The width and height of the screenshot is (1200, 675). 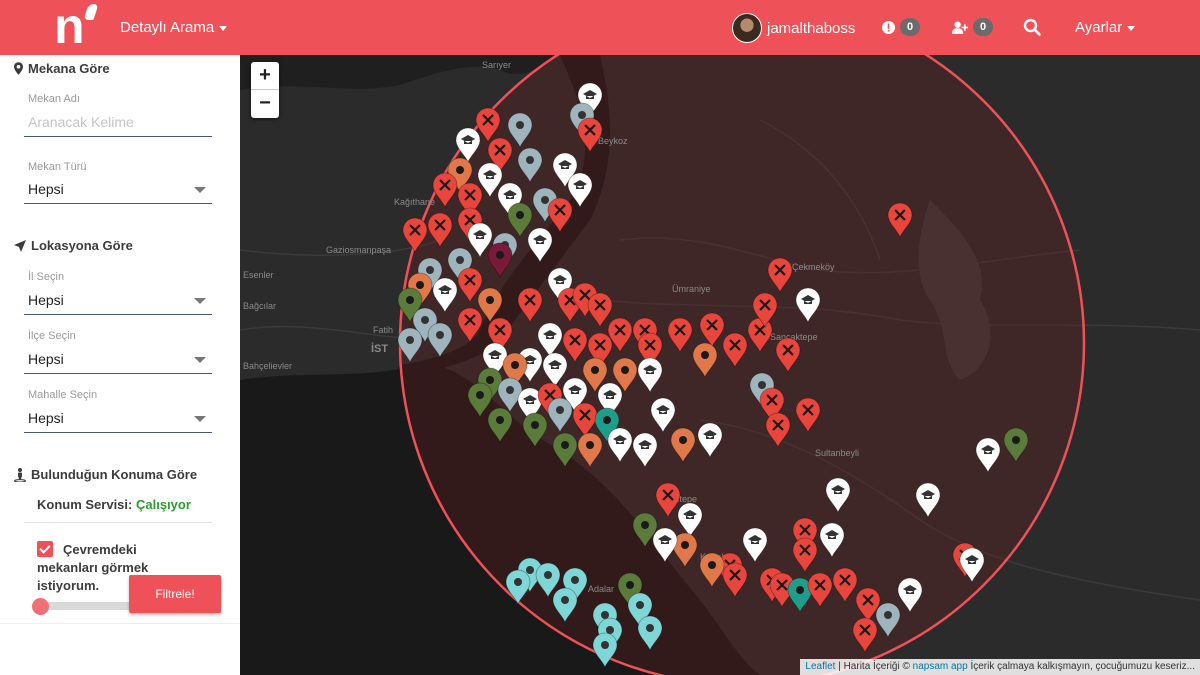 What do you see at coordinates (45, 549) in the screenshot?
I see `nearby-checkbox` at bounding box center [45, 549].